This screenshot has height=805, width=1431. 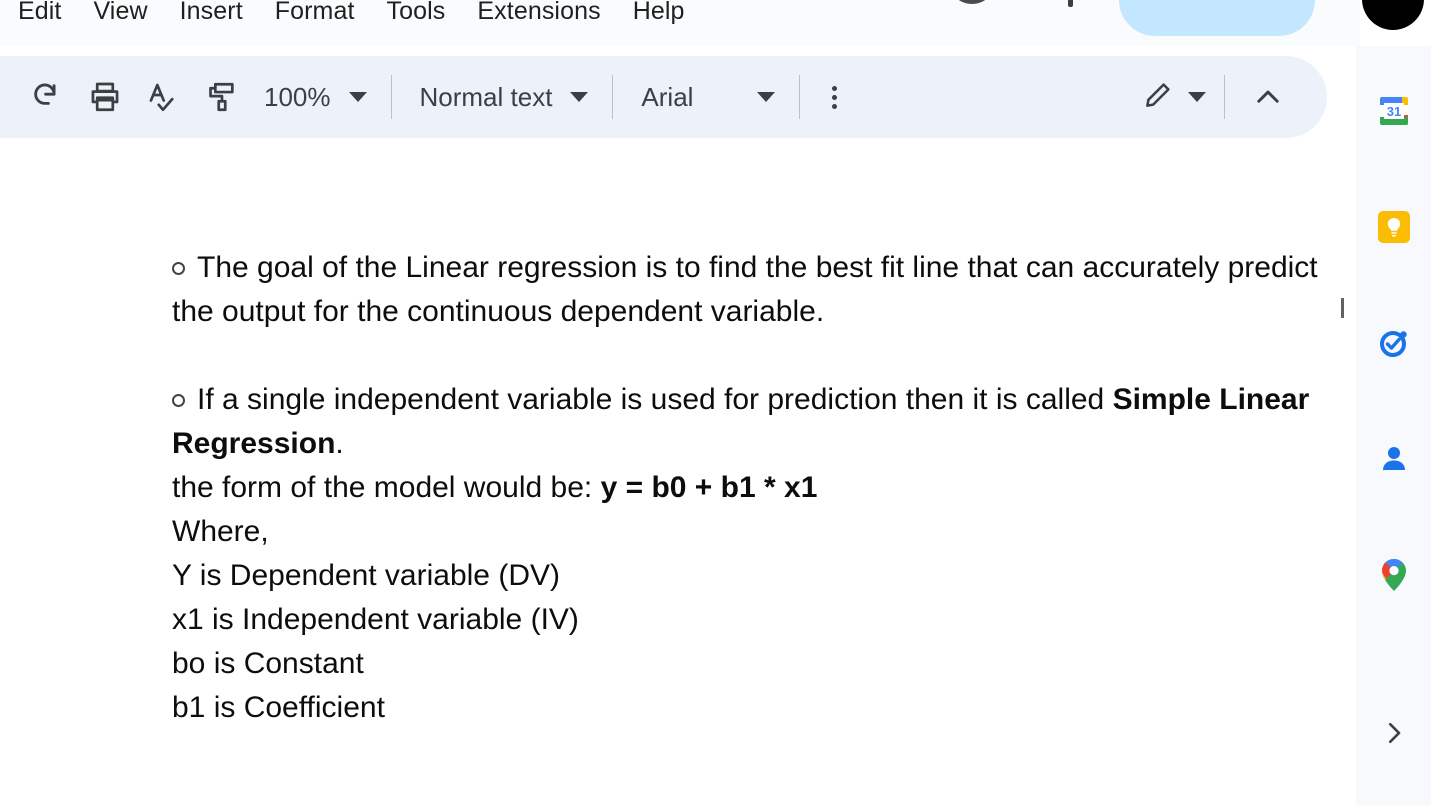 I want to click on google-tasks-icon, so click(x=1394, y=345).